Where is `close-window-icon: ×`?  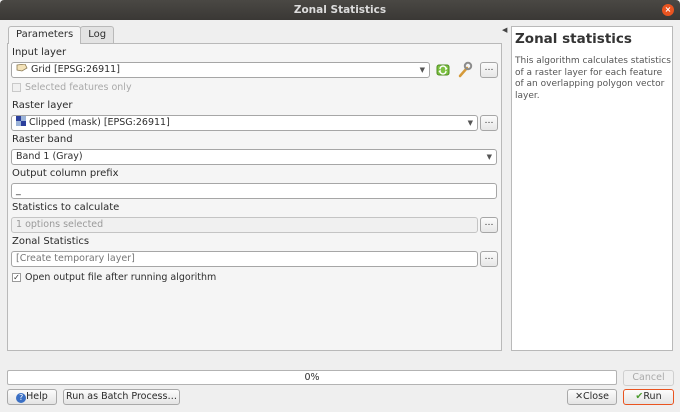
close-window-icon: × is located at coordinates (668, 10).